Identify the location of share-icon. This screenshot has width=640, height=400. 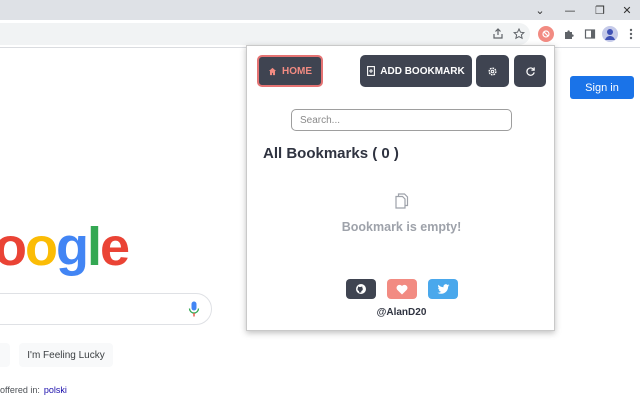
(498, 34).